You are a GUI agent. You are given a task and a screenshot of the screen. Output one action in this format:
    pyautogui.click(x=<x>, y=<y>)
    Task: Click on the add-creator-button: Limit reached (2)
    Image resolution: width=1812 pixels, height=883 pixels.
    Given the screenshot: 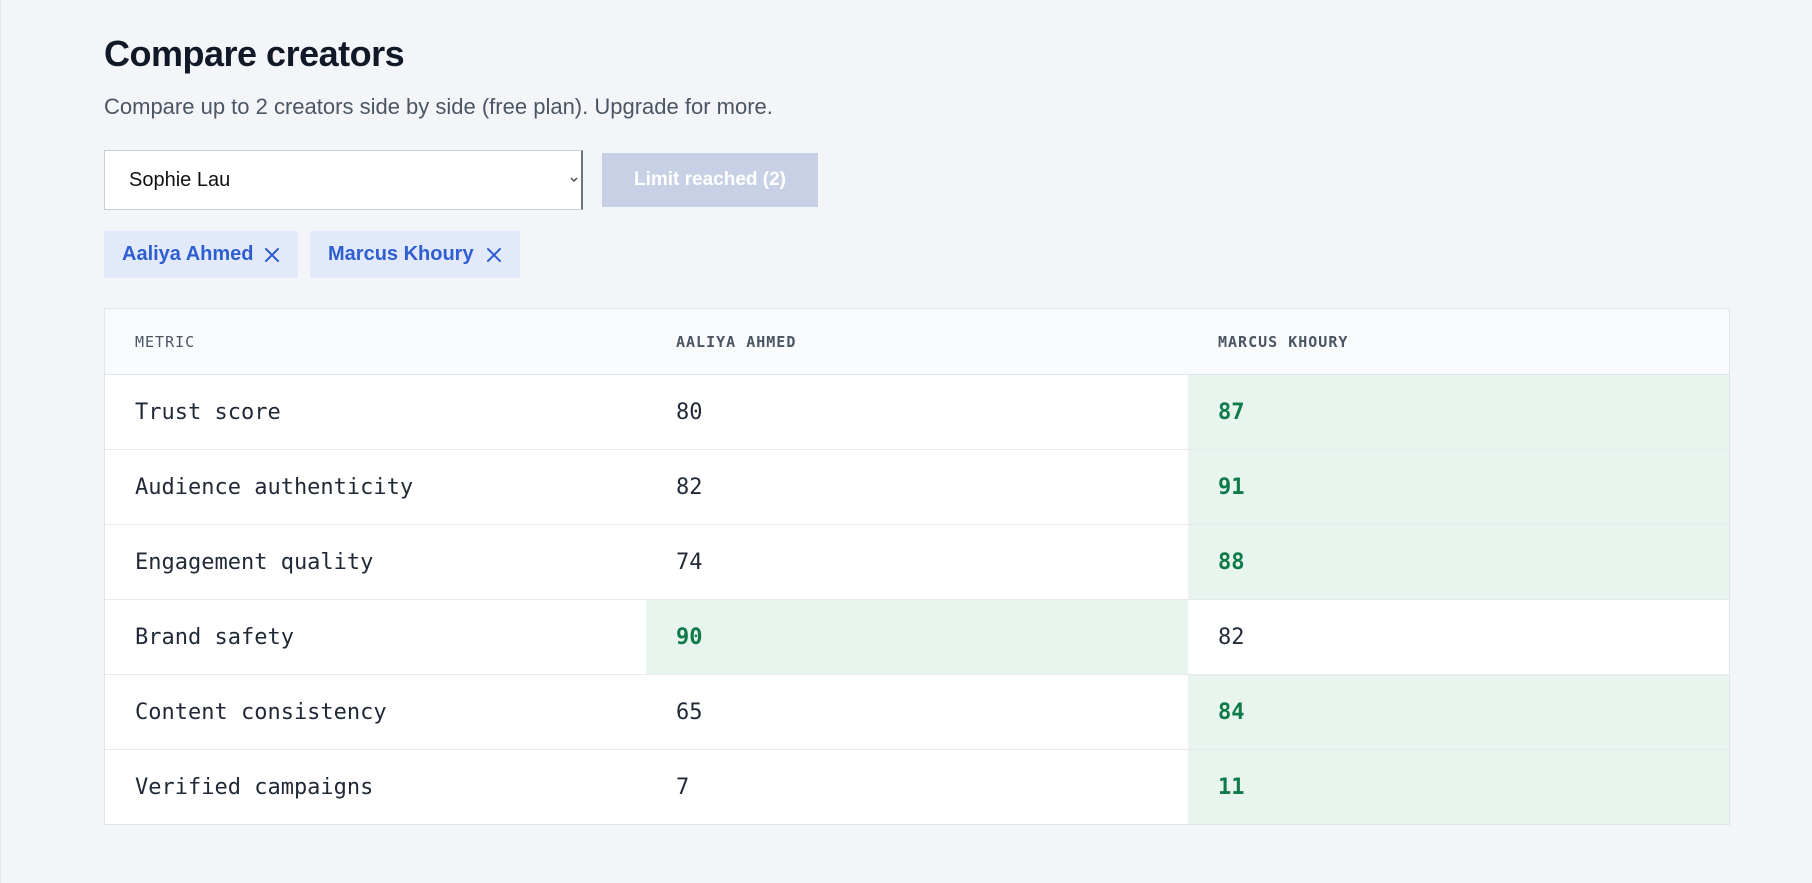 What is the action you would take?
    pyautogui.click(x=710, y=180)
    